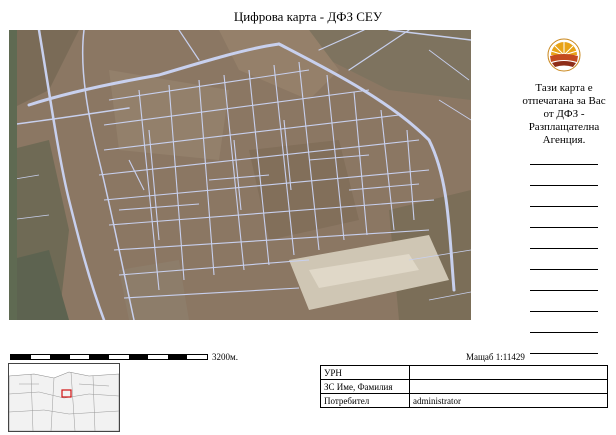 Image resolution: width=616 pixels, height=435 pixels. I want to click on overview-inset-map, so click(64, 397).